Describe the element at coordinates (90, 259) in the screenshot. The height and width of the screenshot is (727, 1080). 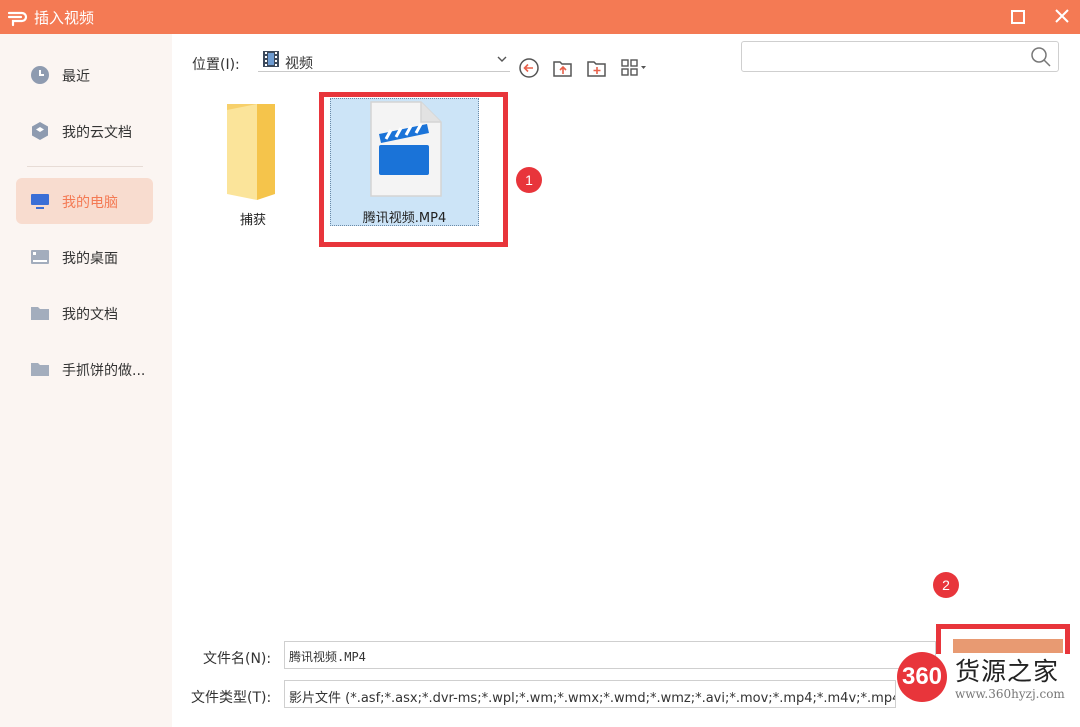
I see `sidebar-item-label: 我的桌面` at that location.